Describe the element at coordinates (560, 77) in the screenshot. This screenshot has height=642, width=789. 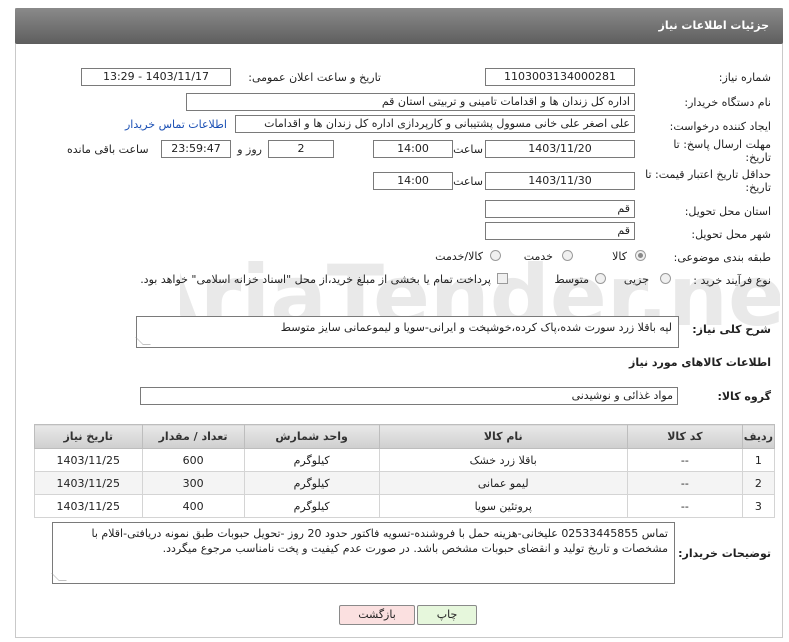
I see `need-number-field: 1103003134000281` at that location.